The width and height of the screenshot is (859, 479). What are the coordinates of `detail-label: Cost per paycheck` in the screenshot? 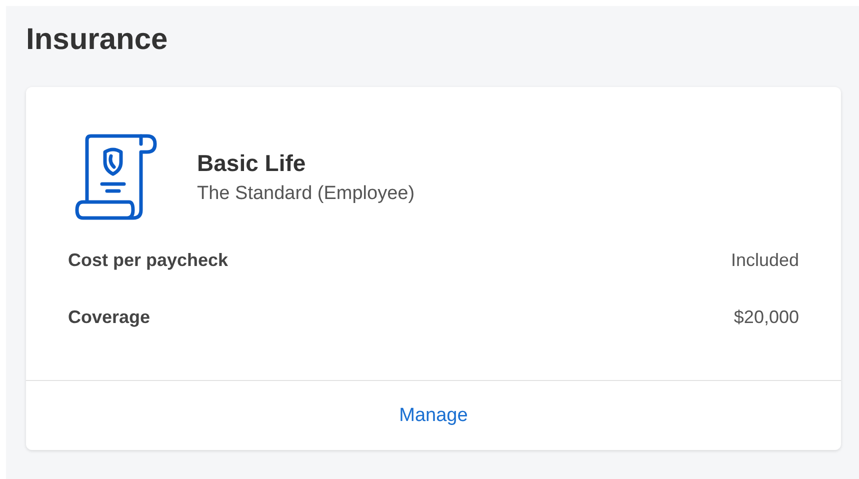 It's located at (148, 260).